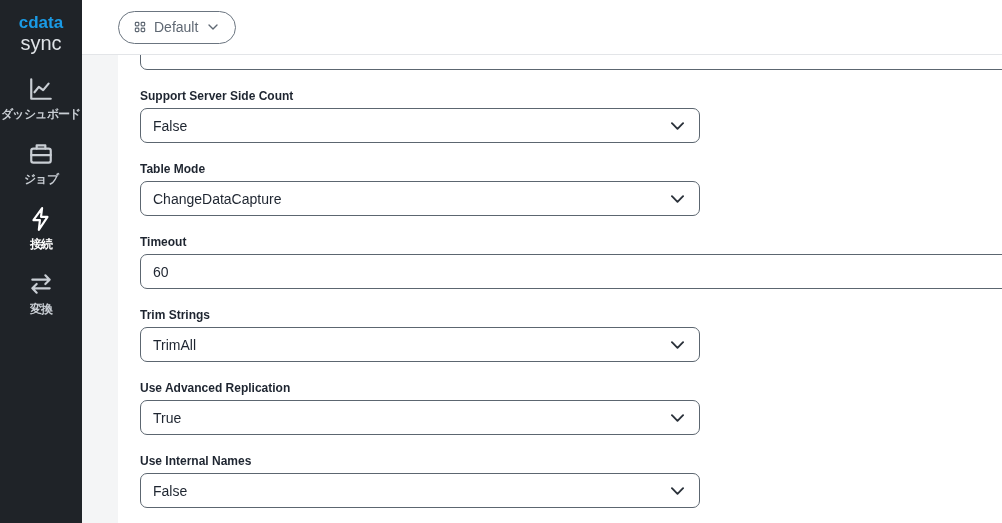 This screenshot has height=523, width=1002. What do you see at coordinates (164, 242) in the screenshot?
I see `field-label: Timeout` at bounding box center [164, 242].